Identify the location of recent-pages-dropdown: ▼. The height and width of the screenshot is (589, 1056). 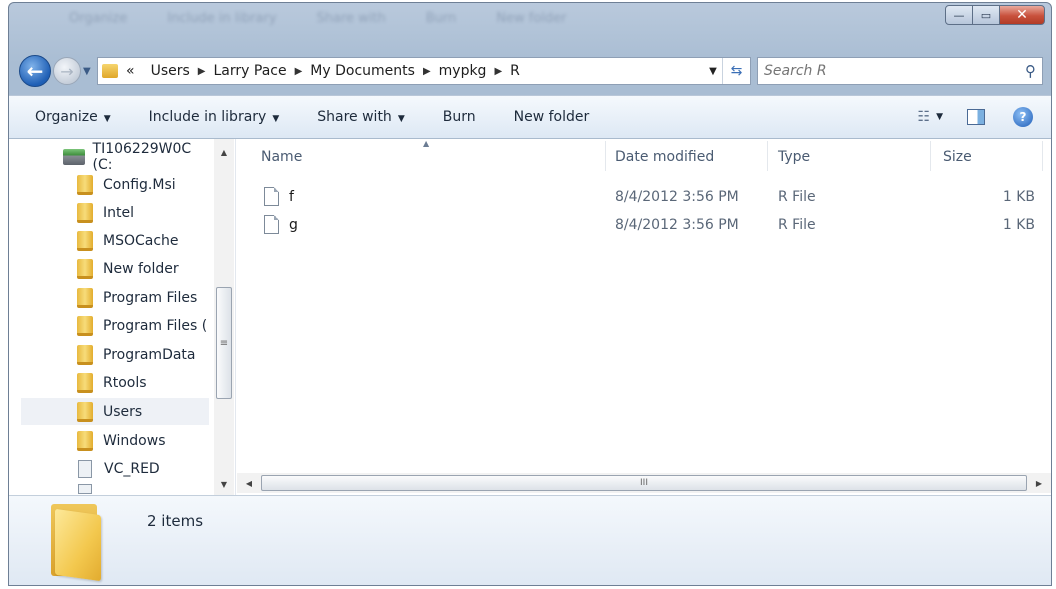
(89, 71).